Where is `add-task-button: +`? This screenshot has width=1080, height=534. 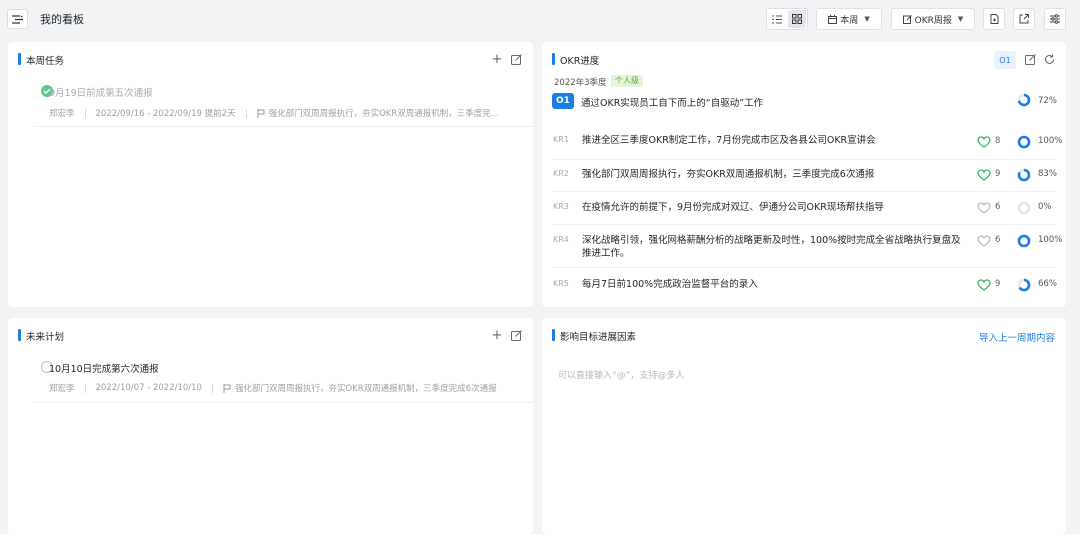
add-task-button: + is located at coordinates (497, 59).